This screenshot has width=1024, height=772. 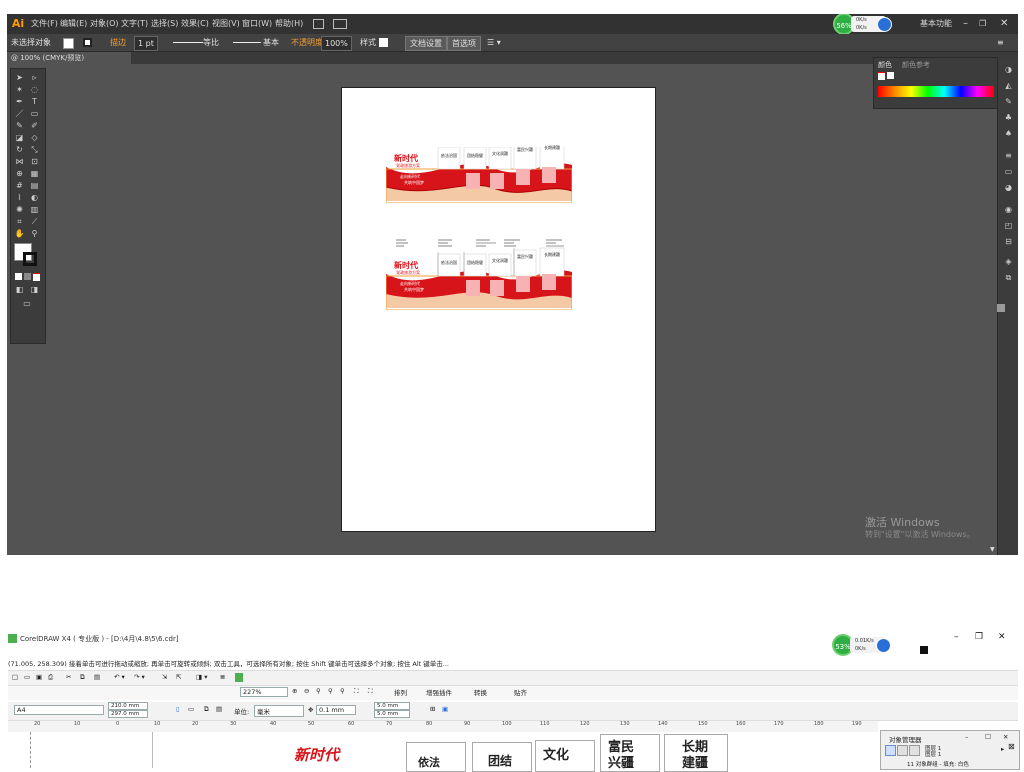 I want to click on close-button: ✕, so click(x=1004, y=24).